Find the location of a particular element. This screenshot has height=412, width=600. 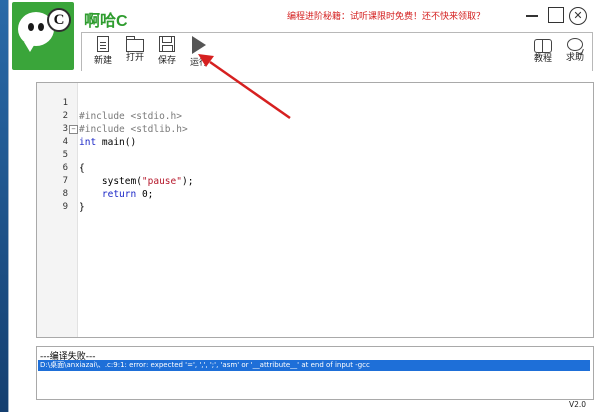

close-button: ✕ is located at coordinates (578, 16).